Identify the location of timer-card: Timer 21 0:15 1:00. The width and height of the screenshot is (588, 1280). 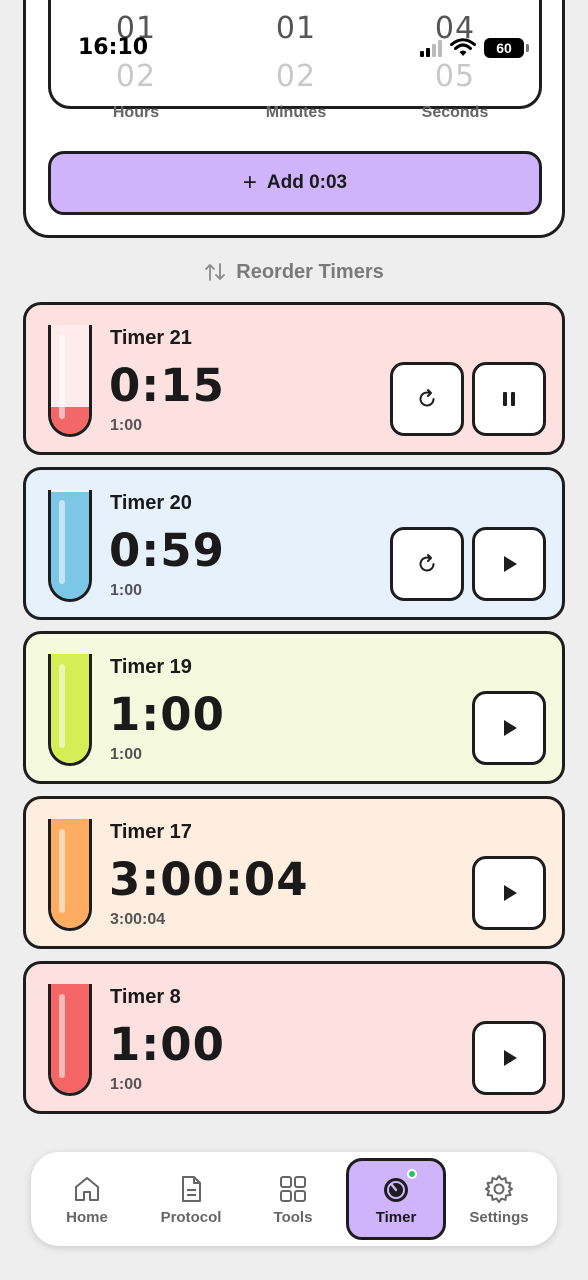
(294, 378).